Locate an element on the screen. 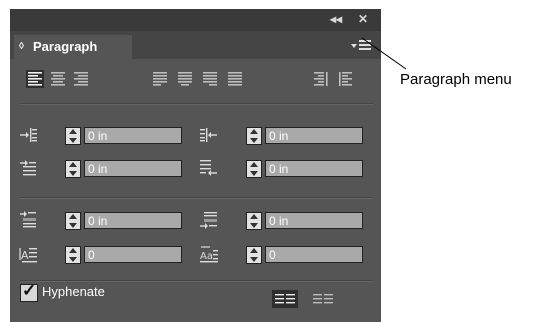 This screenshot has width=559, height=322. align-center-icon is located at coordinates (58, 79).